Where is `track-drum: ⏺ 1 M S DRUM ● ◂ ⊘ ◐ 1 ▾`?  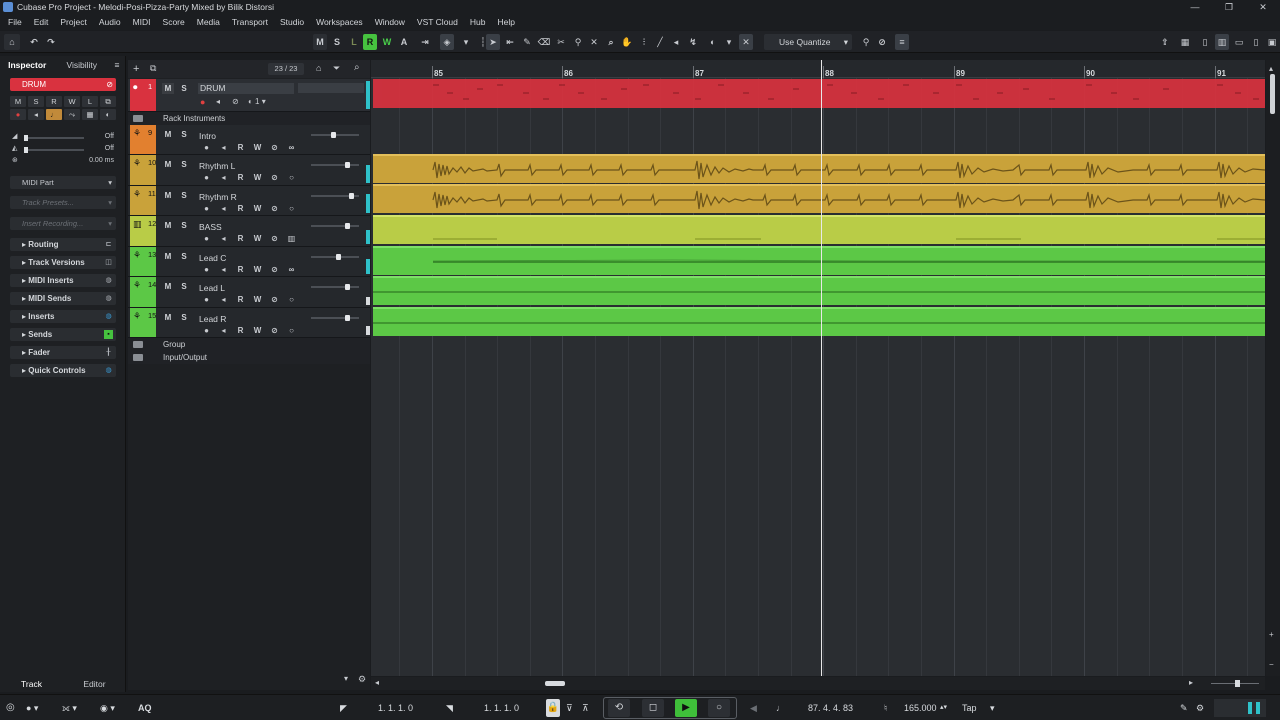
track-drum: ⏺ 1 M S DRUM ● ◂ ⊘ ◐ 1 ▾ is located at coordinates (249, 95).